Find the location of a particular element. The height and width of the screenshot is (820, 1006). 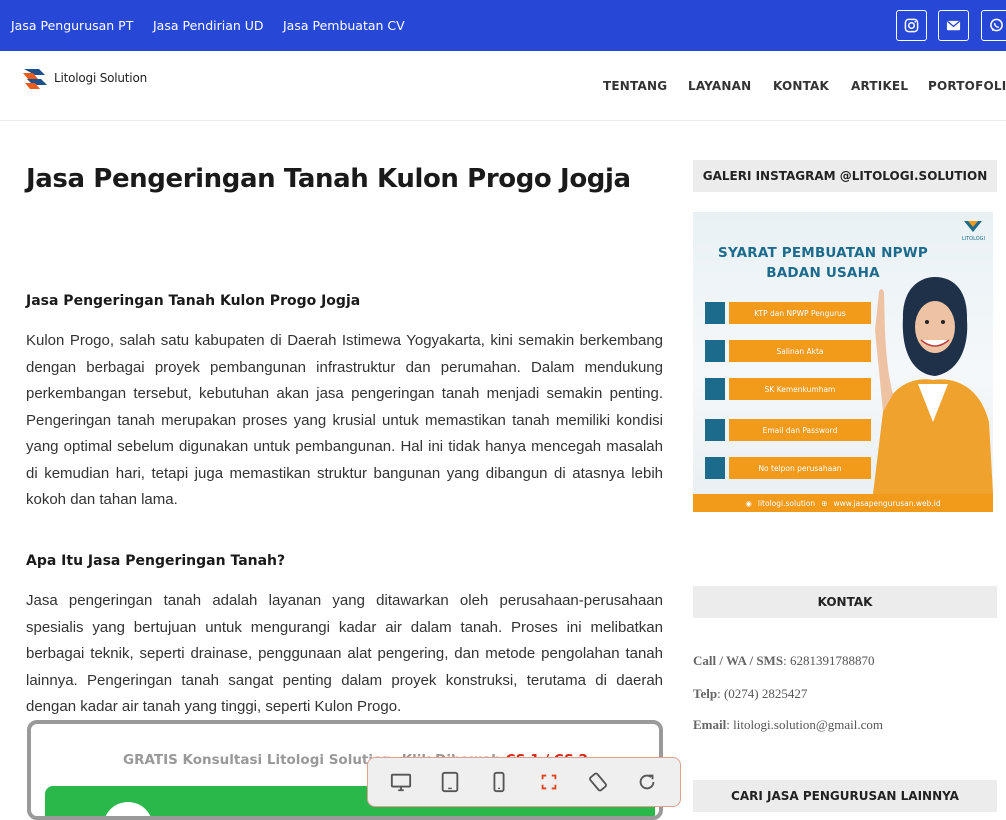

whatsapp-icon is located at coordinates (996, 25).